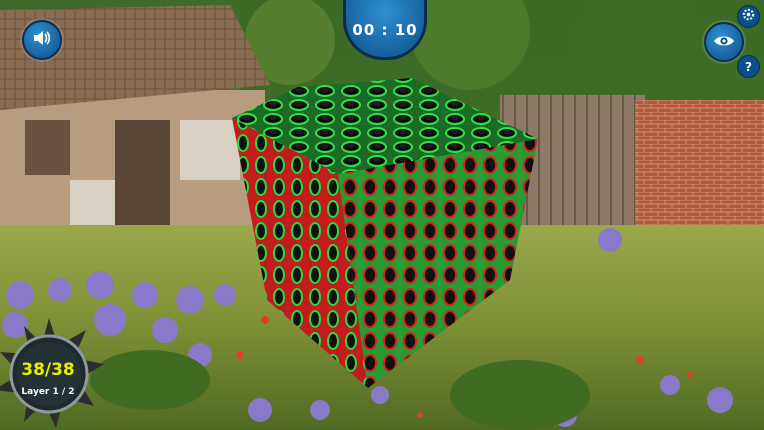  I want to click on gear-icon, so click(748, 16).